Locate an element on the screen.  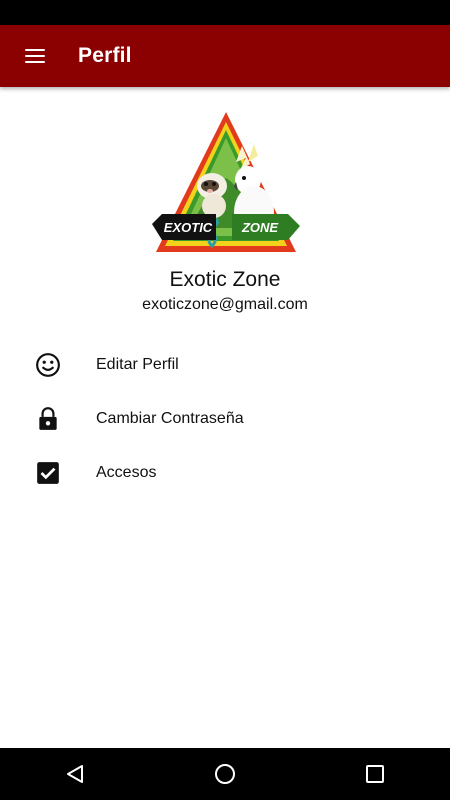
status-bar is located at coordinates (225, 12).